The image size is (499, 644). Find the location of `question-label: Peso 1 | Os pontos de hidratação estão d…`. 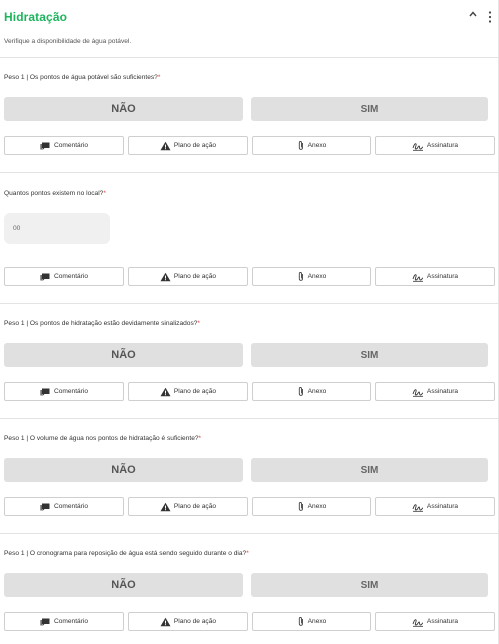

question-label: Peso 1 | Os pontos de hidratação estão d… is located at coordinates (102, 323).